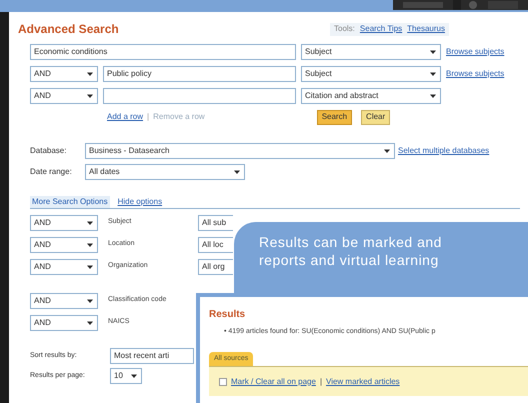 This screenshot has width=528, height=403. I want to click on tools-link: Thesaurus, so click(426, 29).